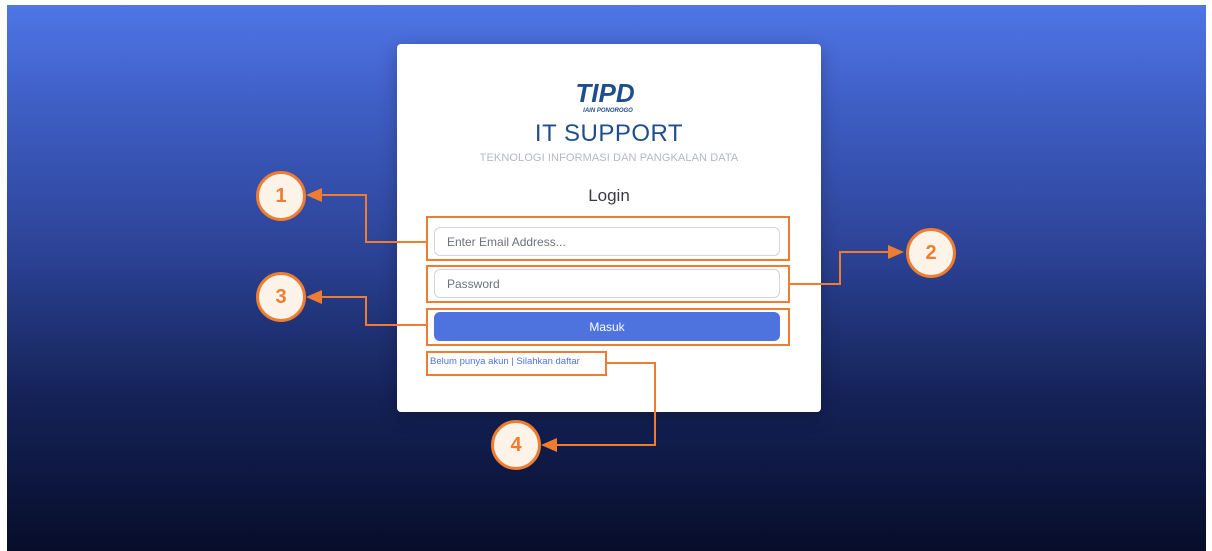 The width and height of the screenshot is (1212, 551). I want to click on callout-2: 2, so click(931, 253).